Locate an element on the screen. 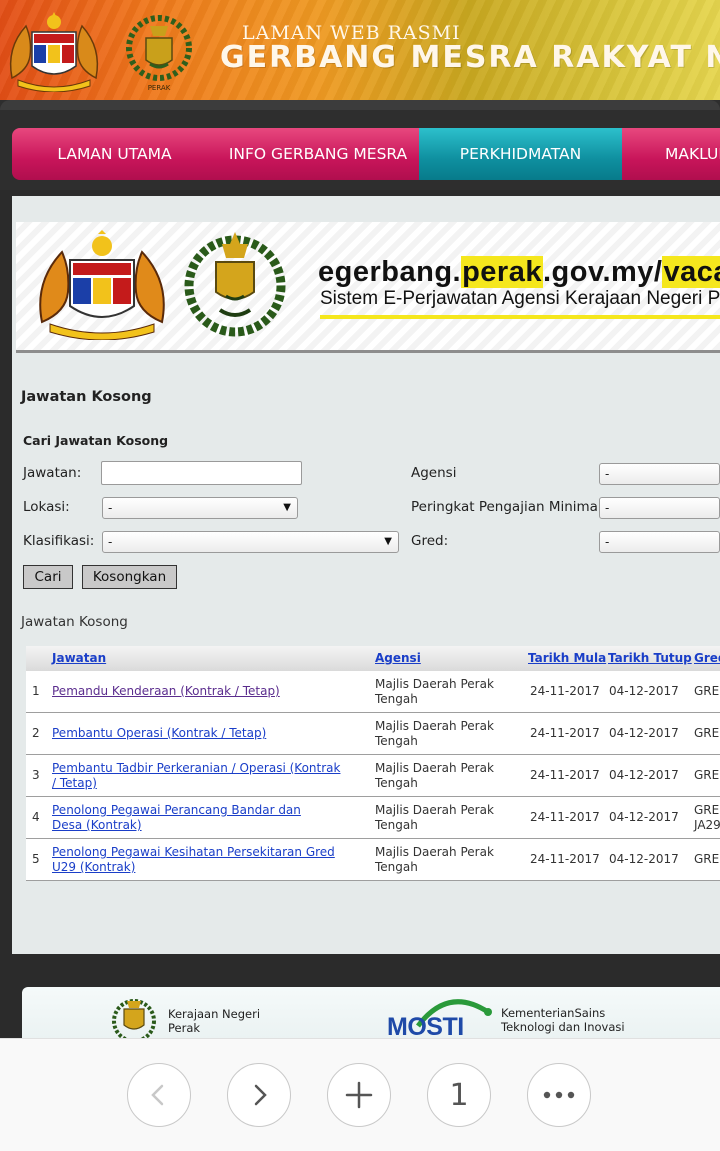  row-number: 3 is located at coordinates (36, 775).